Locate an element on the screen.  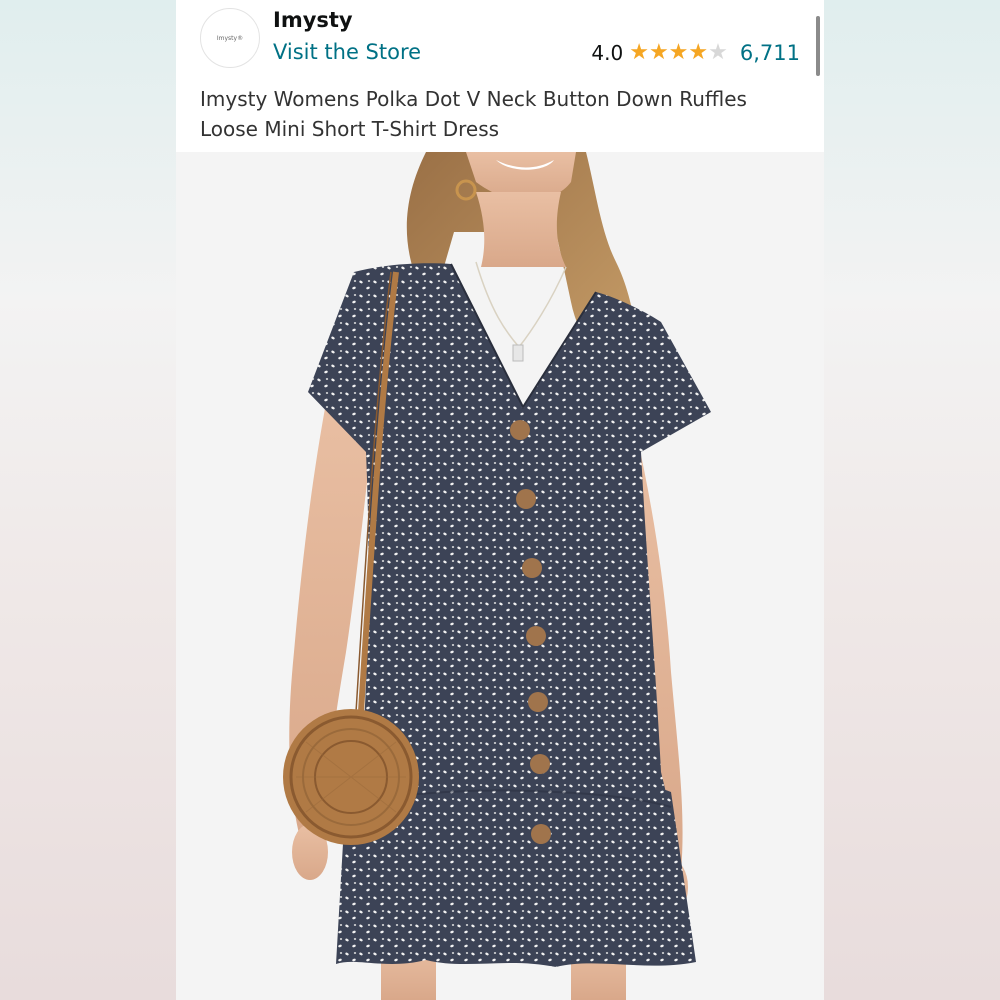
visit-store-link: Visit the Store is located at coordinates (347, 52).